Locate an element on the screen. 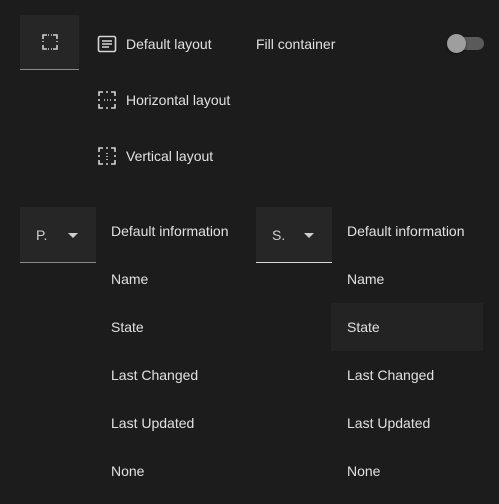  vertical-layout-option: Vertical layout is located at coordinates (155, 156).